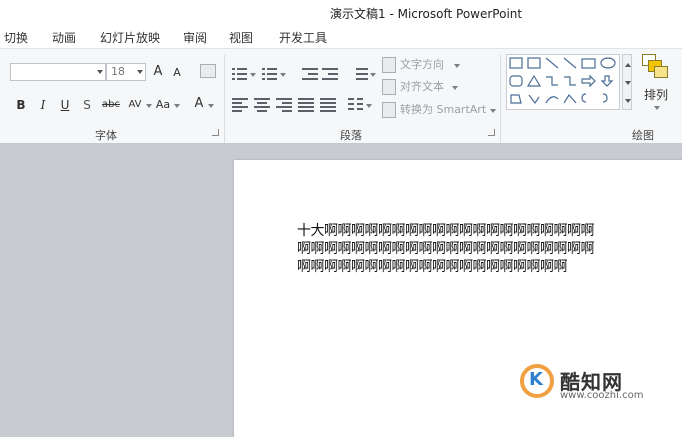 The height and width of the screenshot is (437, 682). I want to click on strikethrough-button: abc, so click(111, 105).